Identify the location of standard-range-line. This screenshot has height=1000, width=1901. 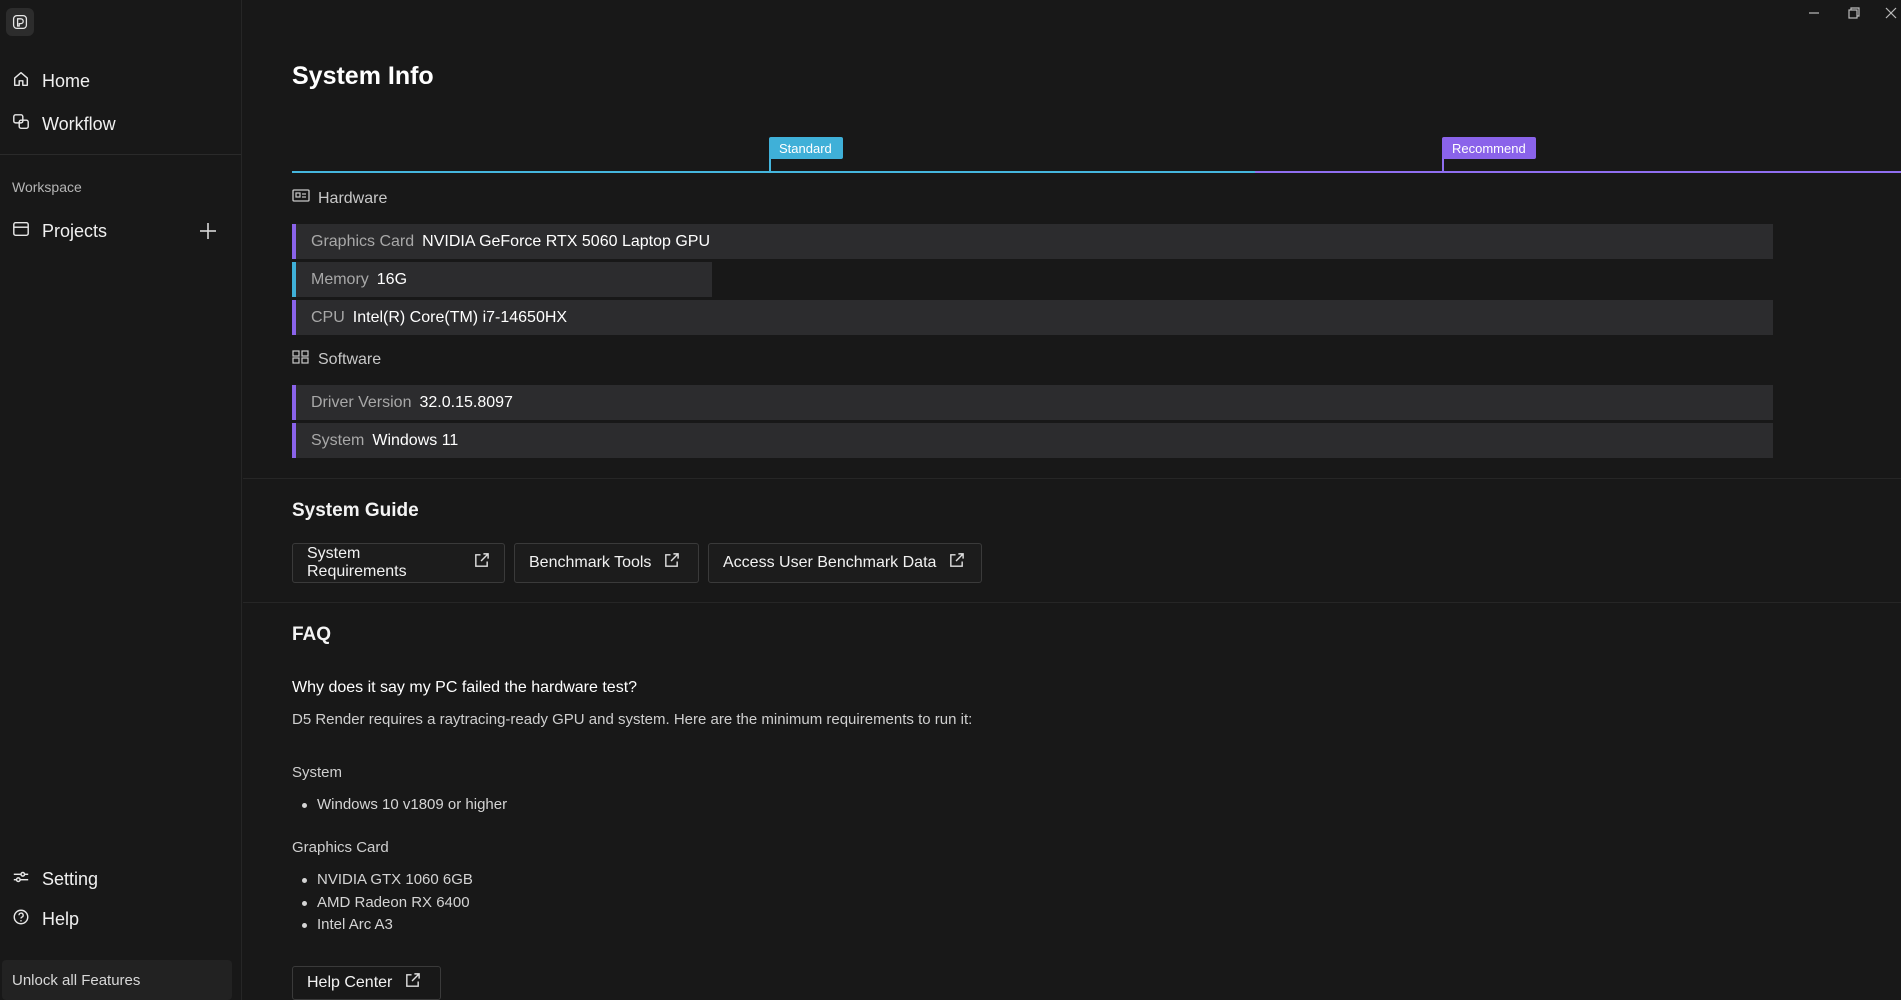
(773, 172).